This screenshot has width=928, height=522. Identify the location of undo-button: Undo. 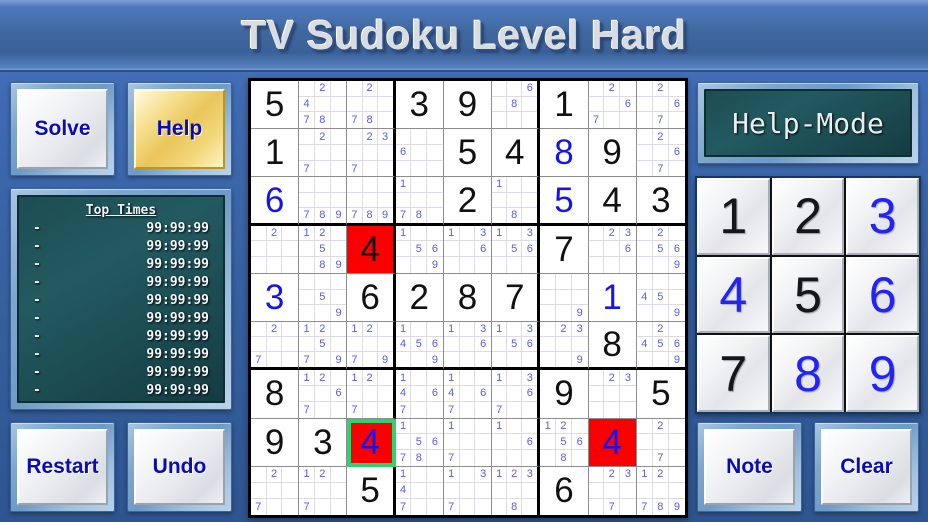
(179, 467).